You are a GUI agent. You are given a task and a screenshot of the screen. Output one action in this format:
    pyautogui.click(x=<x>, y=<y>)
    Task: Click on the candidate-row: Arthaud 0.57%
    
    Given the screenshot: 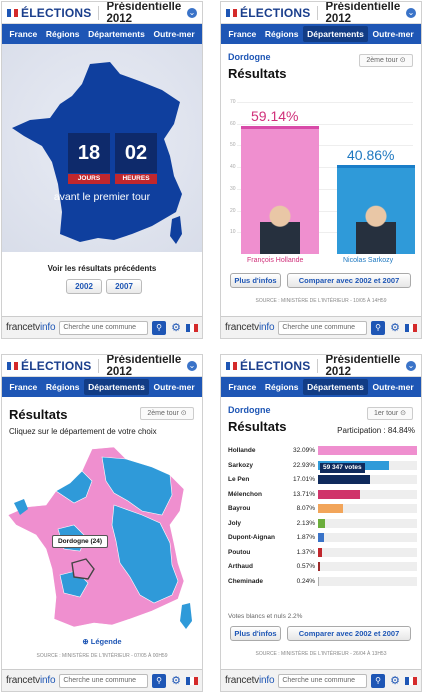 What is the action you would take?
    pyautogui.click(x=322, y=566)
    